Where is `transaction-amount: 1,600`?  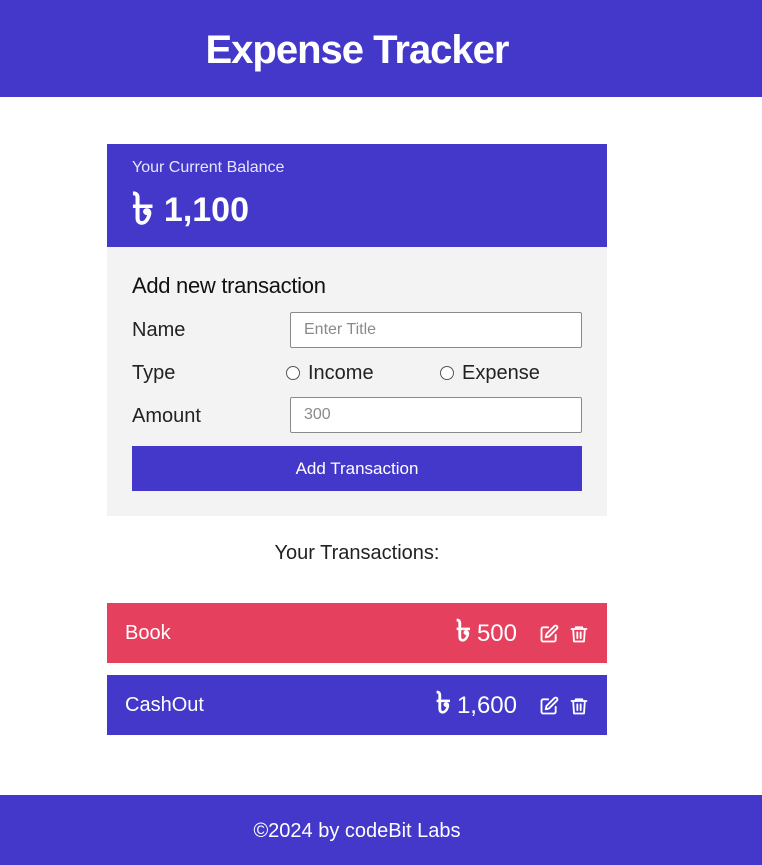 transaction-amount: 1,600 is located at coordinates (486, 705).